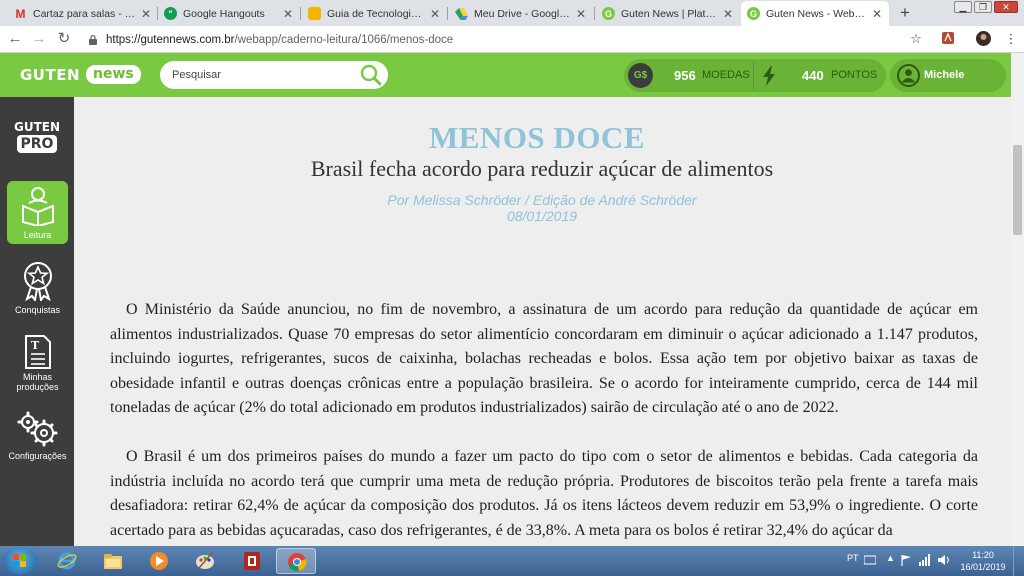 Image resolution: width=1024 pixels, height=576 pixels. I want to click on lightning-bolt-icon, so click(769, 76).